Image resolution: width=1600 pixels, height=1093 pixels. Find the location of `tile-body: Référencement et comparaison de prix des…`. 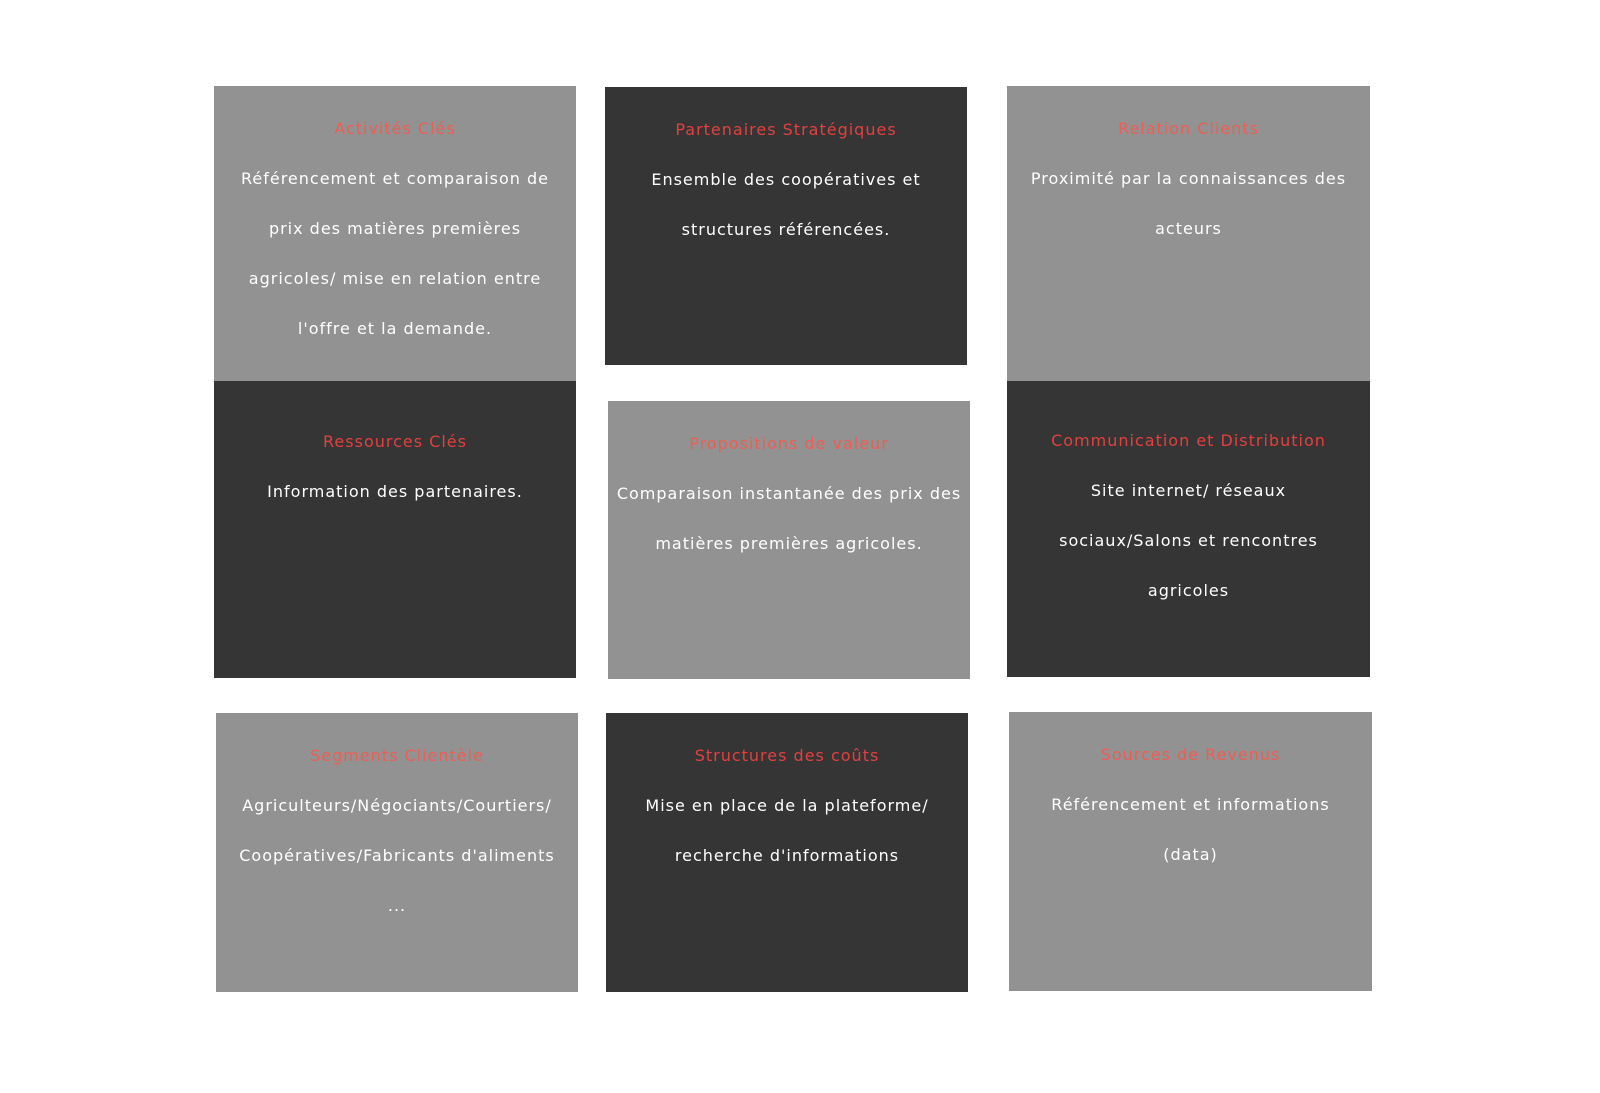

tile-body: Référencement et comparaison de prix des… is located at coordinates (394, 253).